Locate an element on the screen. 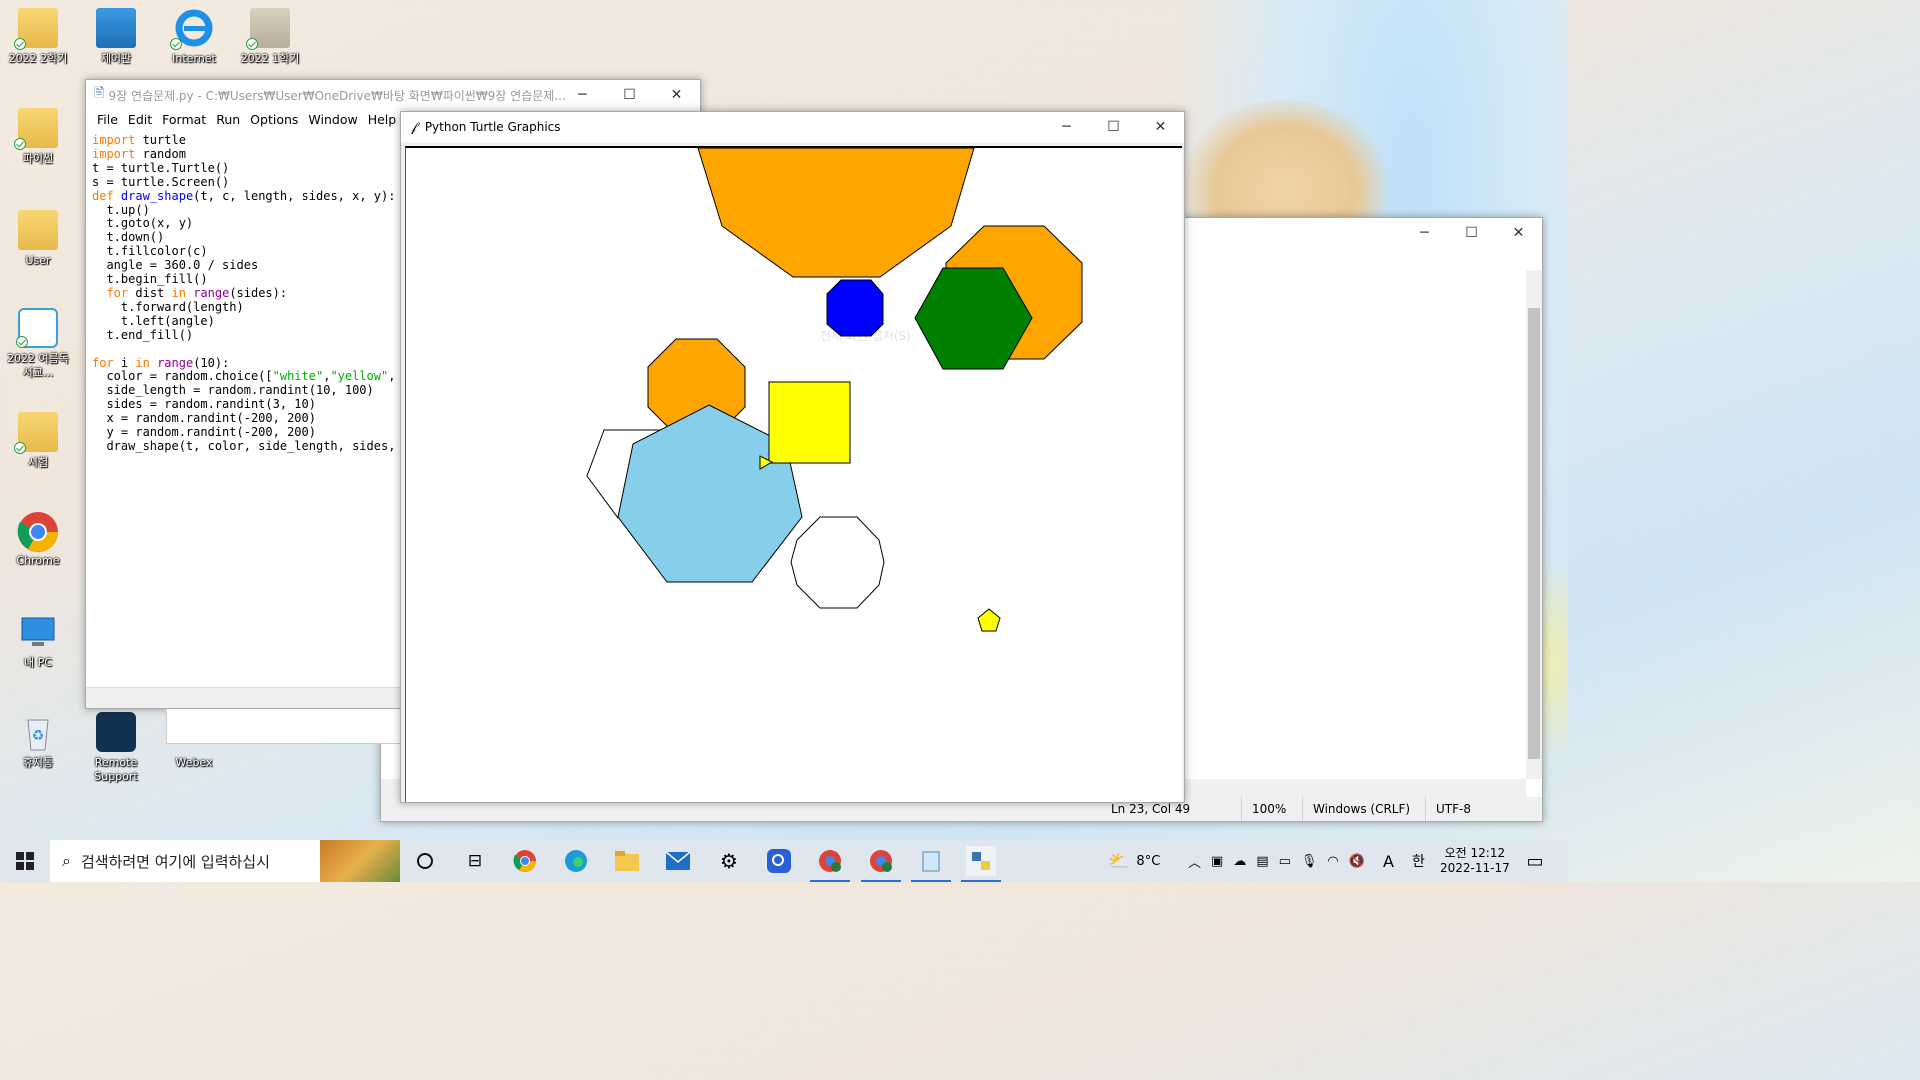 The image size is (1920, 1080). taskbar-edge is located at coordinates (576, 861).